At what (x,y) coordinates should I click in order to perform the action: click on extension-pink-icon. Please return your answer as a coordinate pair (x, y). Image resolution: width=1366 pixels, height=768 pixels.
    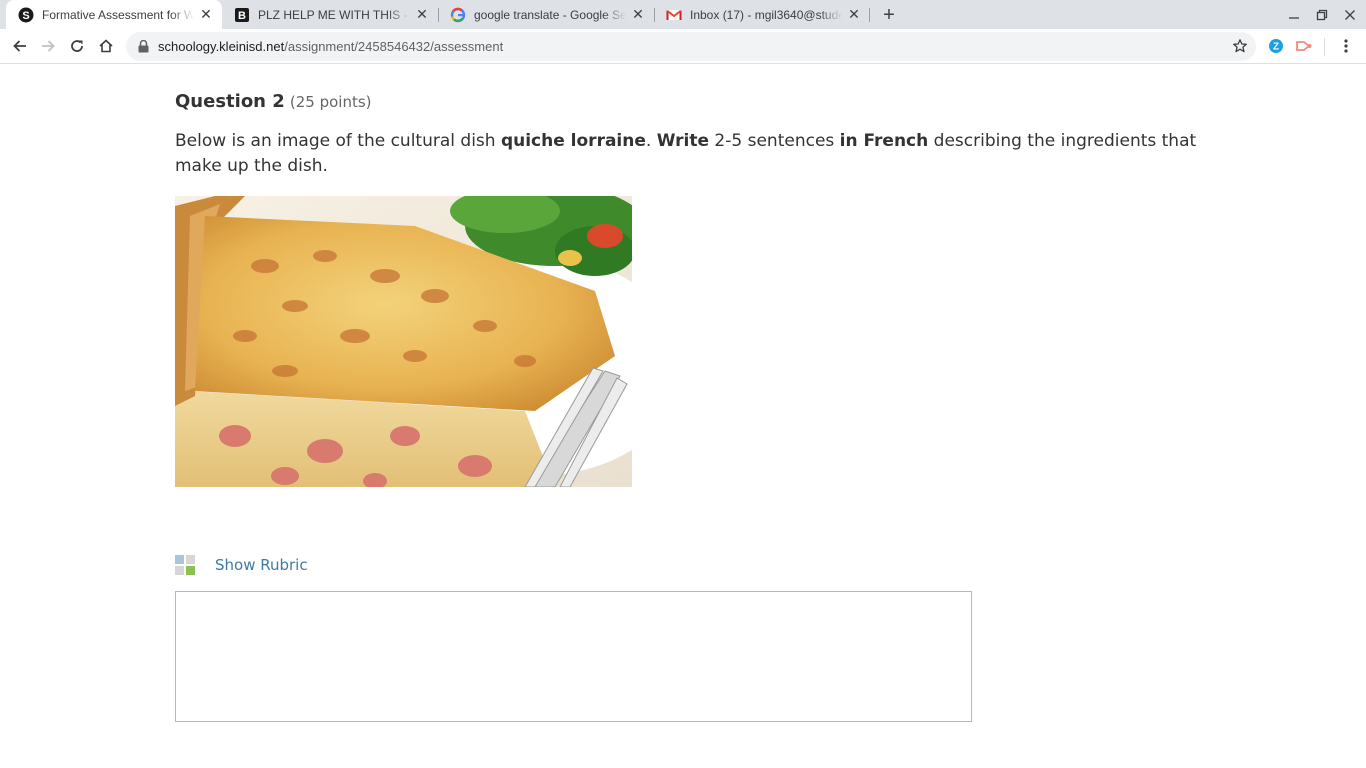
    Looking at the image, I should click on (1304, 46).